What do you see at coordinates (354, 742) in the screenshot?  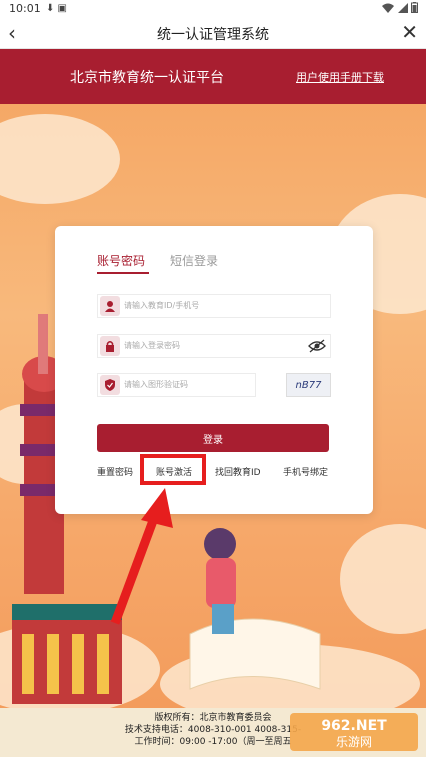 I see `watermark-bottom-text: 乐游网` at bounding box center [354, 742].